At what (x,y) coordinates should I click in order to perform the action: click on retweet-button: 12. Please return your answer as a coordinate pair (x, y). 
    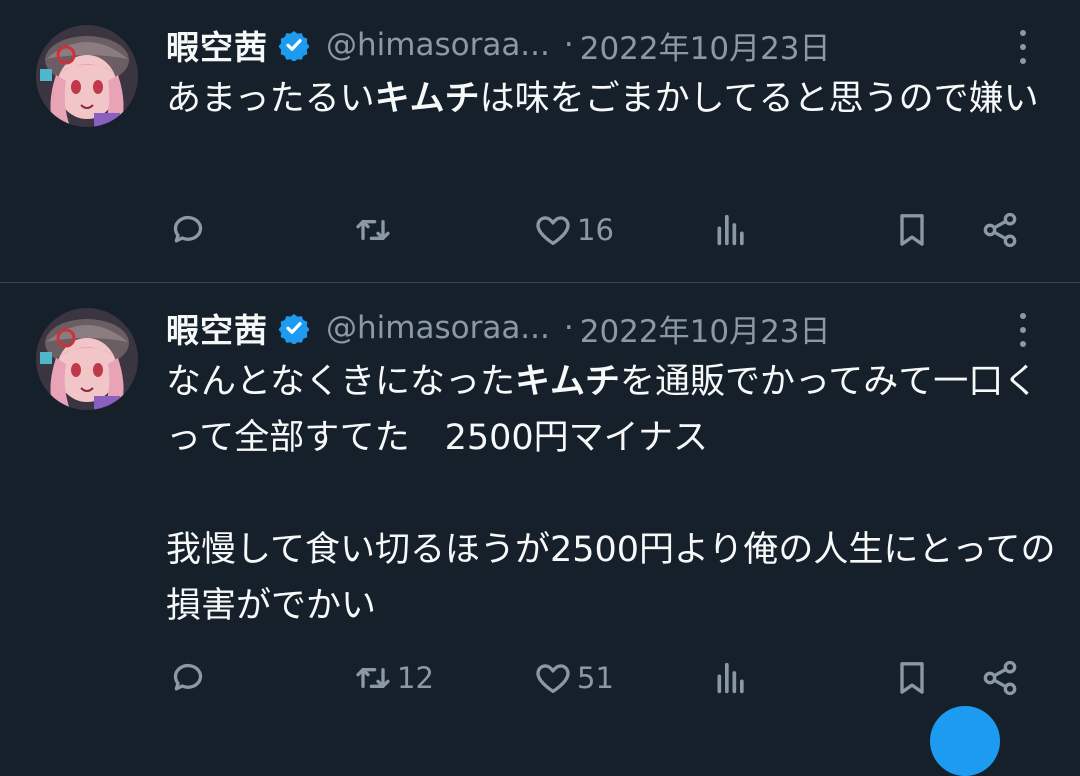
    Looking at the image, I should click on (393, 678).